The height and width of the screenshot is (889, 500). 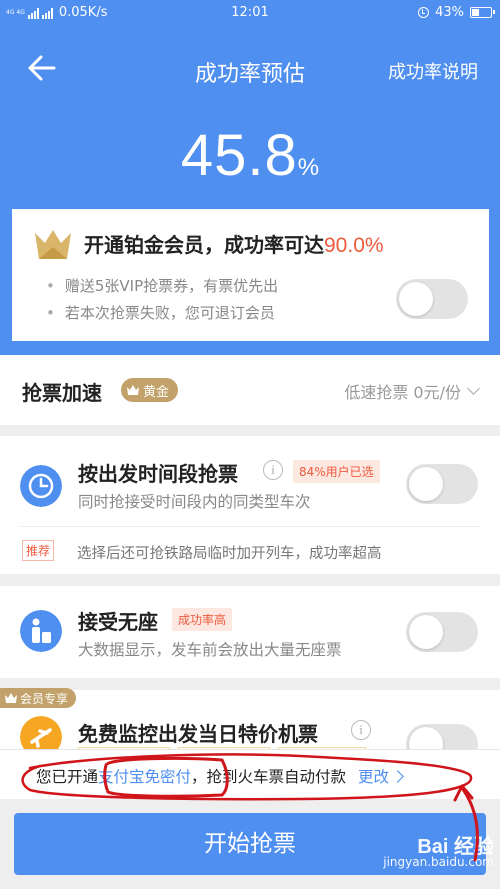 What do you see at coordinates (473, 388) in the screenshot?
I see `chevron-down-icon` at bounding box center [473, 388].